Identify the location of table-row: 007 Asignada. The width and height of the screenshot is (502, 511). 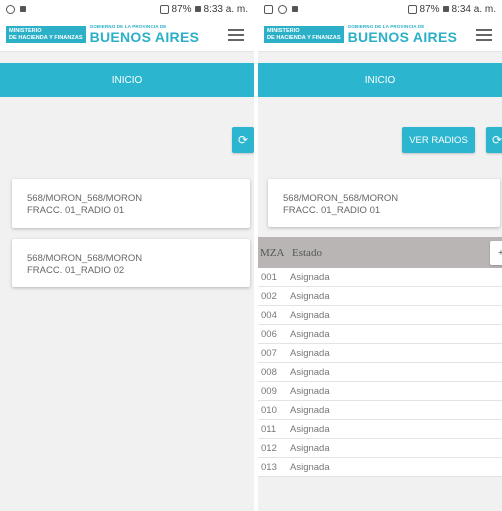
(380, 353).